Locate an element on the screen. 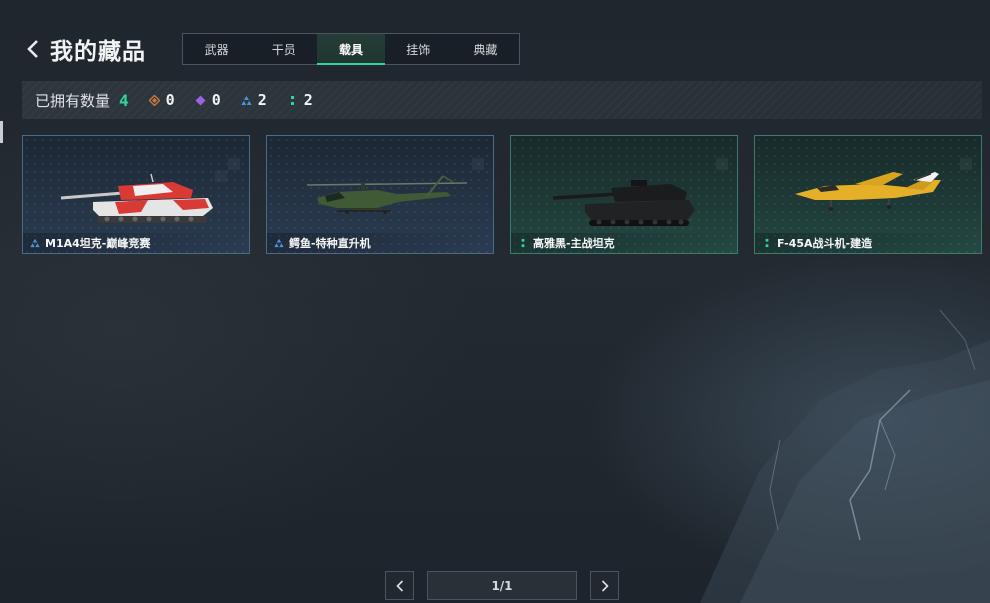 The width and height of the screenshot is (990, 603). item-name: 高雅黑-主战坦克 is located at coordinates (574, 243).